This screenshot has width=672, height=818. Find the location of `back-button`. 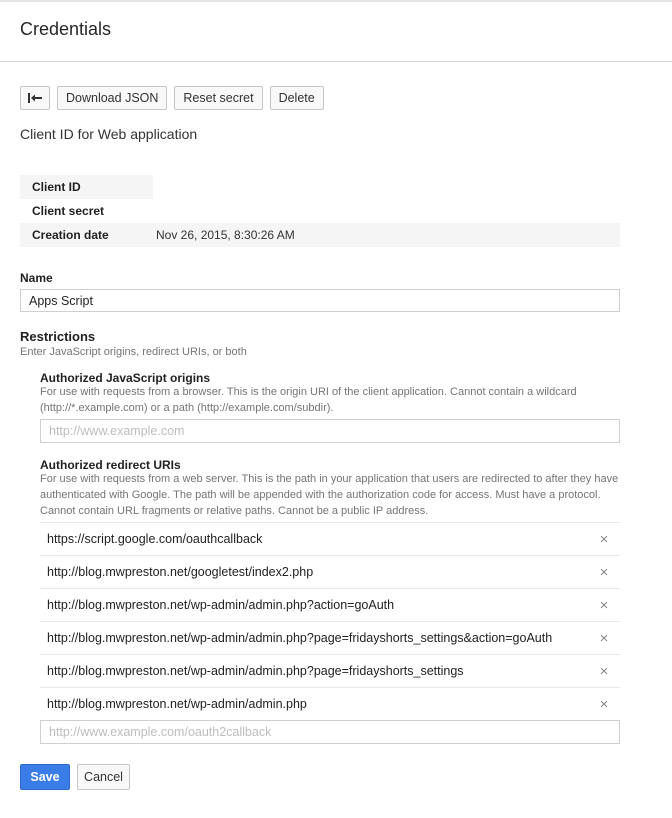

back-button is located at coordinates (35, 98).